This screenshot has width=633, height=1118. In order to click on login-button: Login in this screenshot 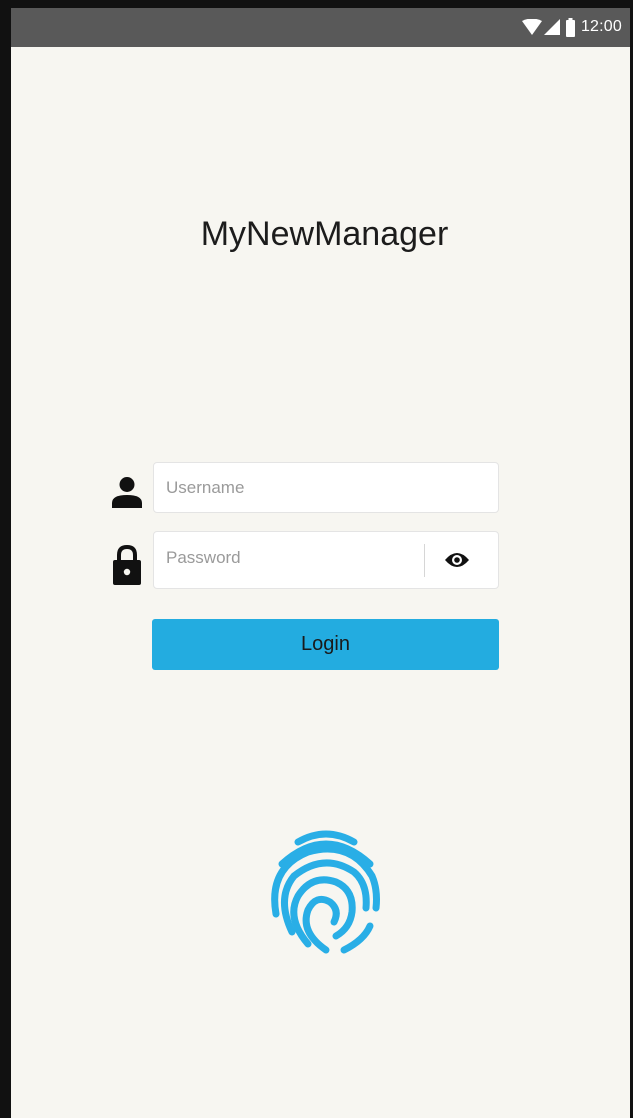, I will do `click(325, 644)`.